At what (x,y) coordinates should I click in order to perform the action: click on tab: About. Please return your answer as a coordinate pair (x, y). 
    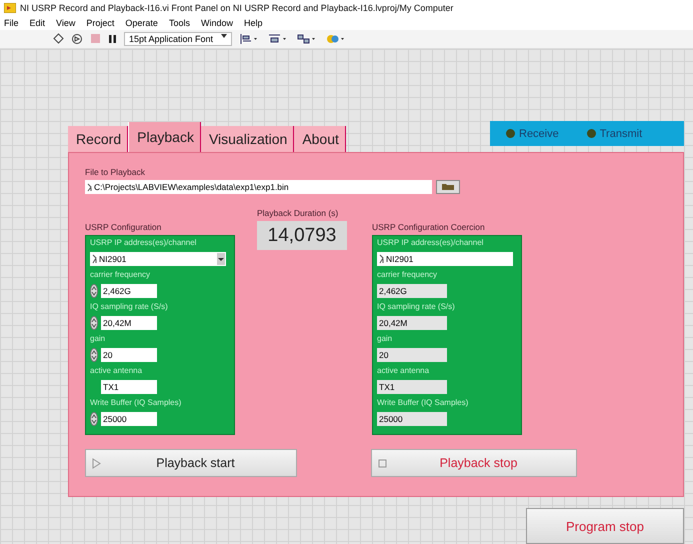
    Looking at the image, I should click on (320, 139).